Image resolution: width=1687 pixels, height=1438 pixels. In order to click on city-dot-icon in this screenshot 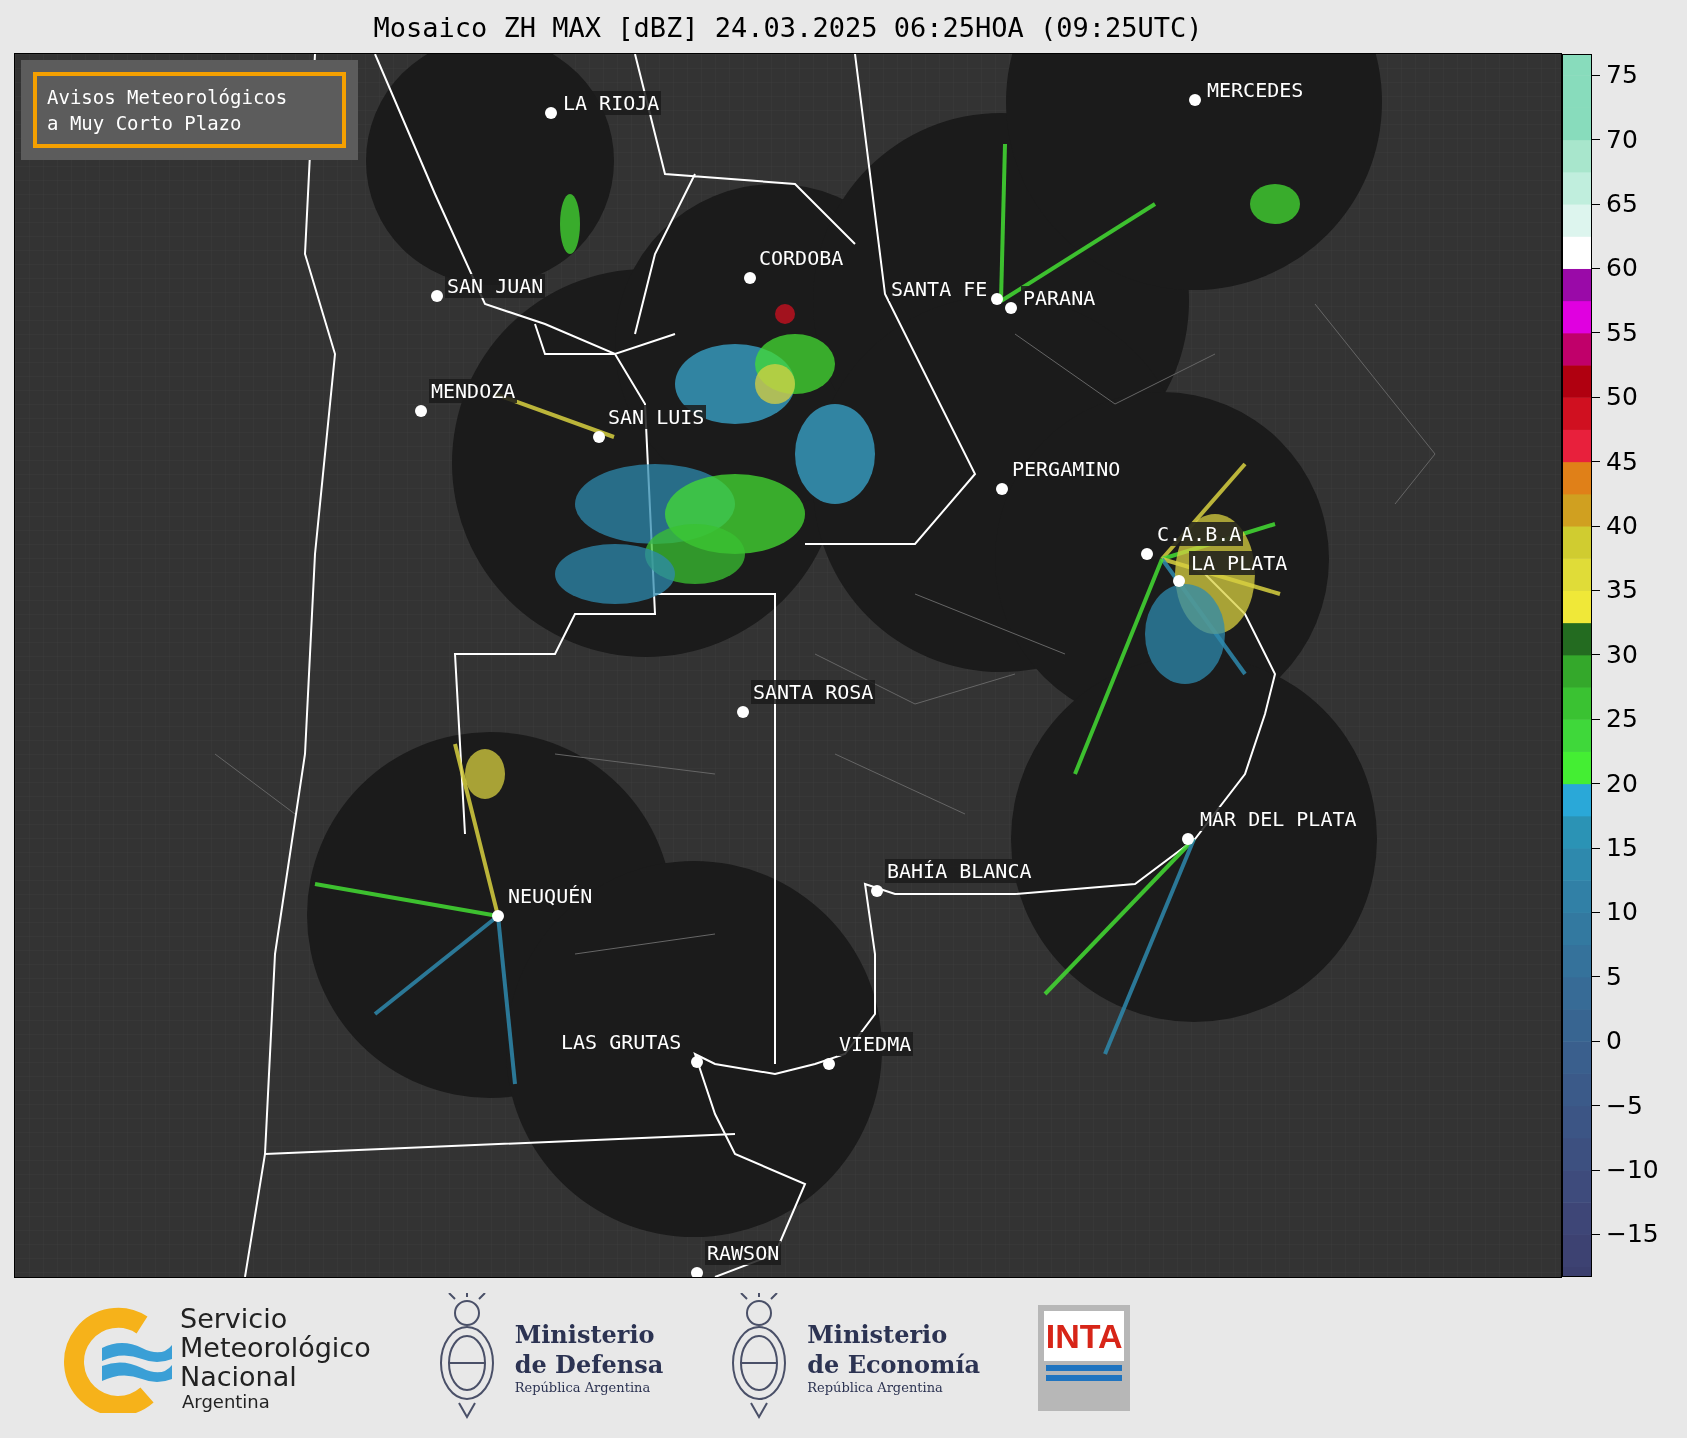, I will do `click(697, 1272)`.